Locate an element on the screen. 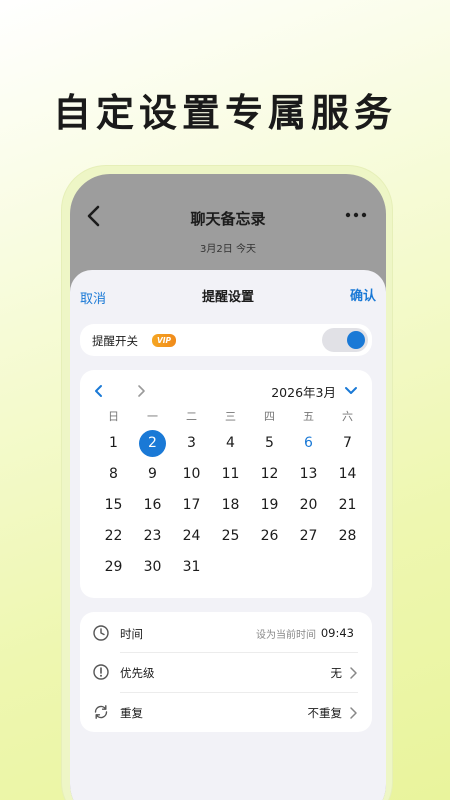 The height and width of the screenshot is (800, 450). prev-month-icon is located at coordinates (99, 391).